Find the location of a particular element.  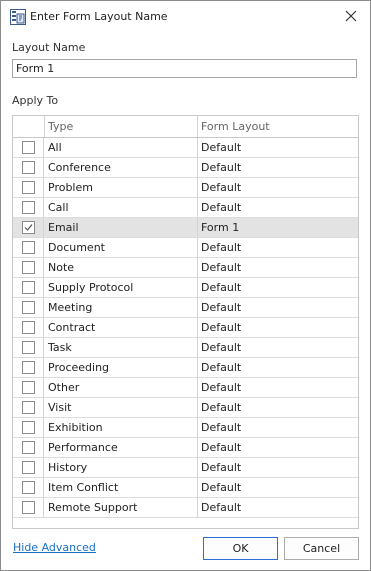

type-cell: Call is located at coordinates (121, 207).